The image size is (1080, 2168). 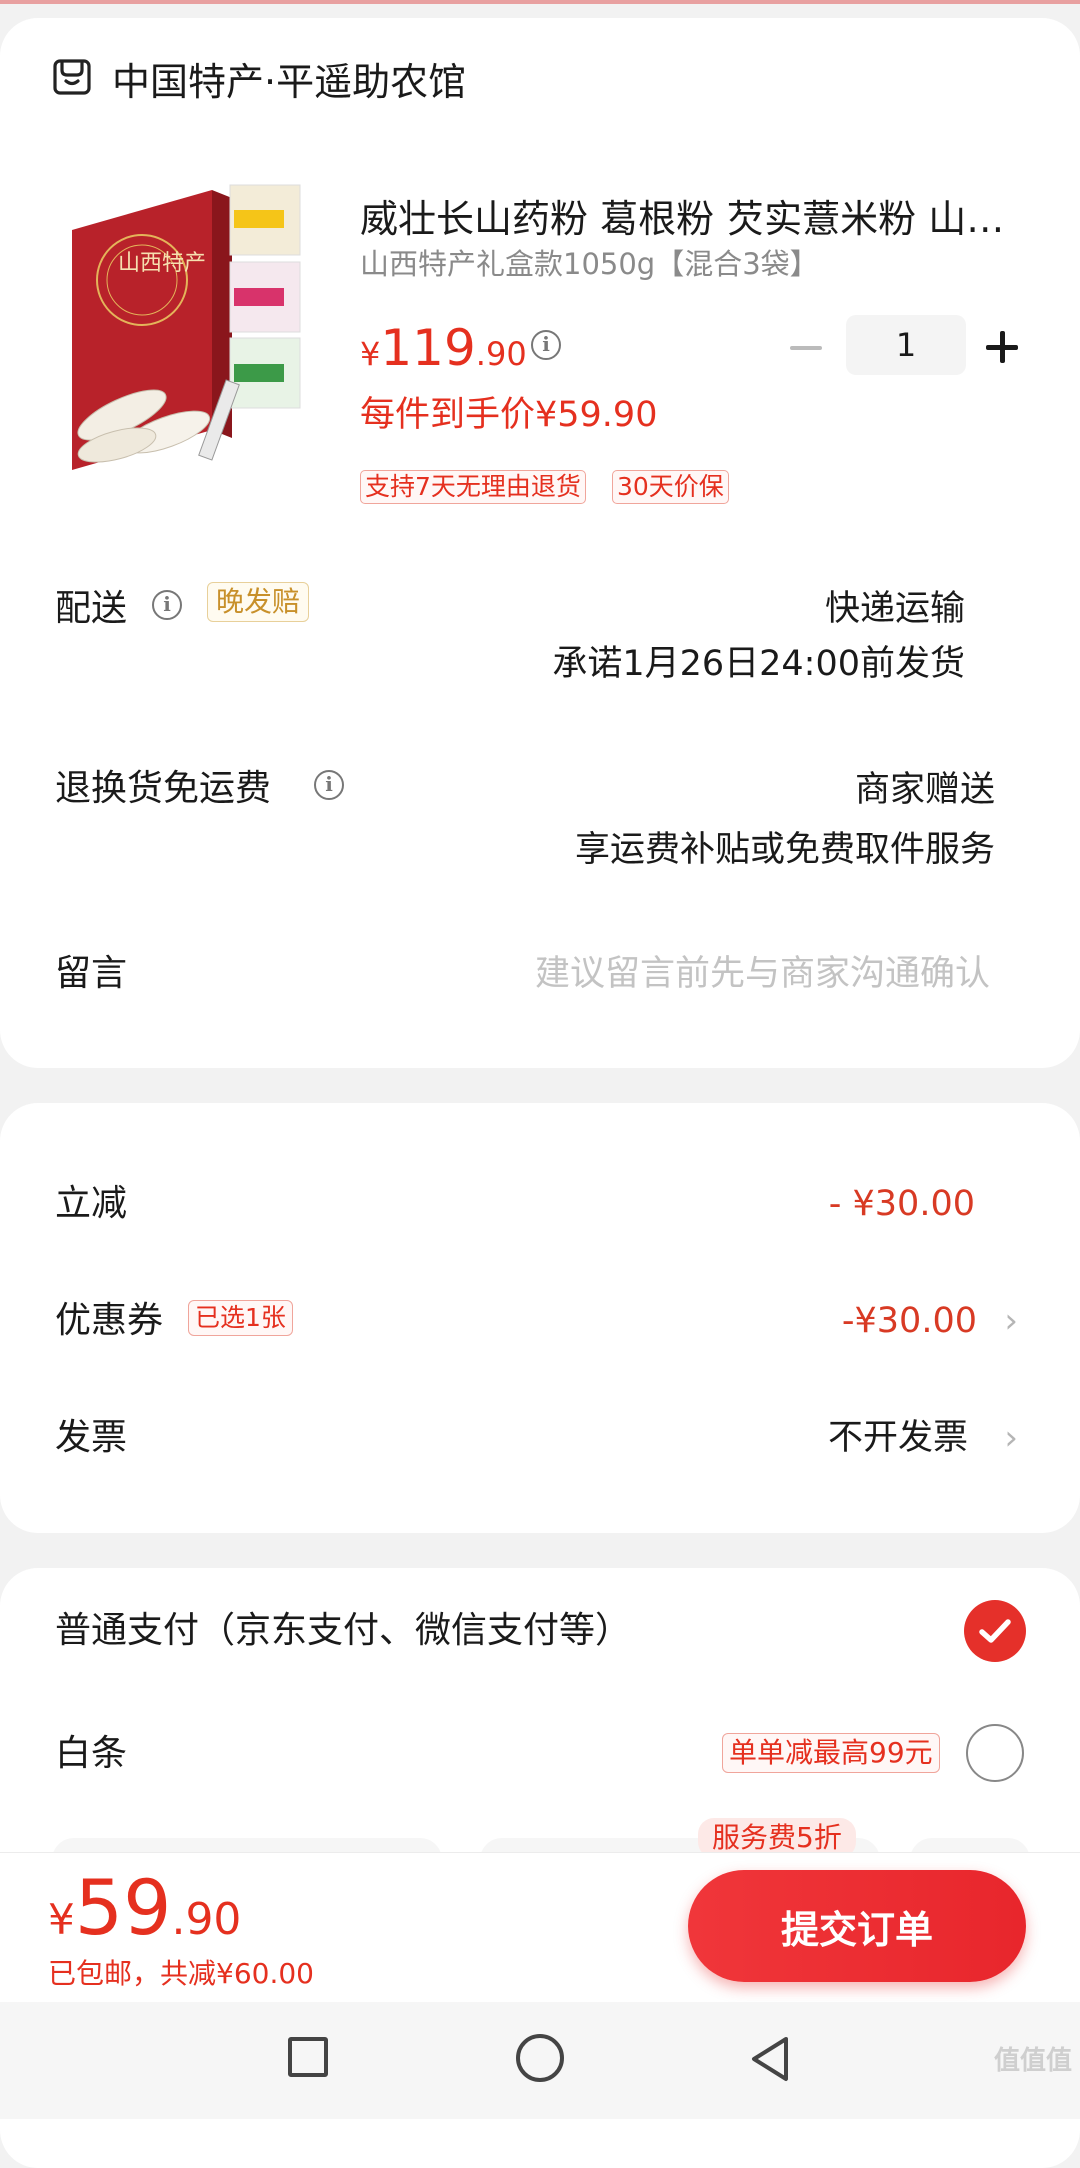 I want to click on total-price: ¥59.90, so click(x=145, y=1907).